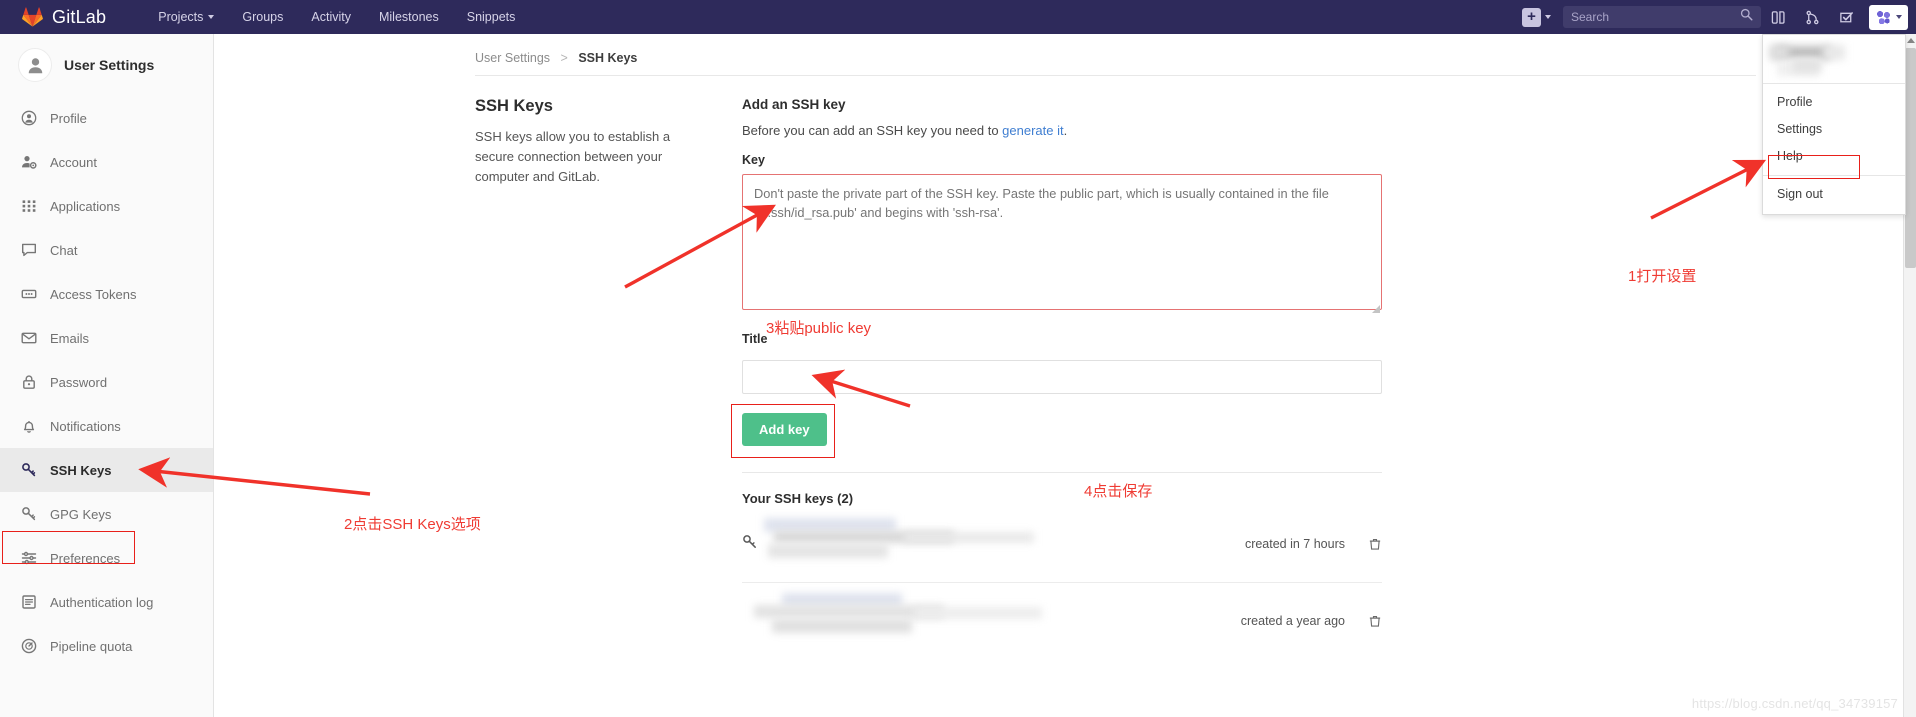 Image resolution: width=1916 pixels, height=717 pixels. Describe the element at coordinates (755, 339) in the screenshot. I see `title-field-label: Title` at that location.